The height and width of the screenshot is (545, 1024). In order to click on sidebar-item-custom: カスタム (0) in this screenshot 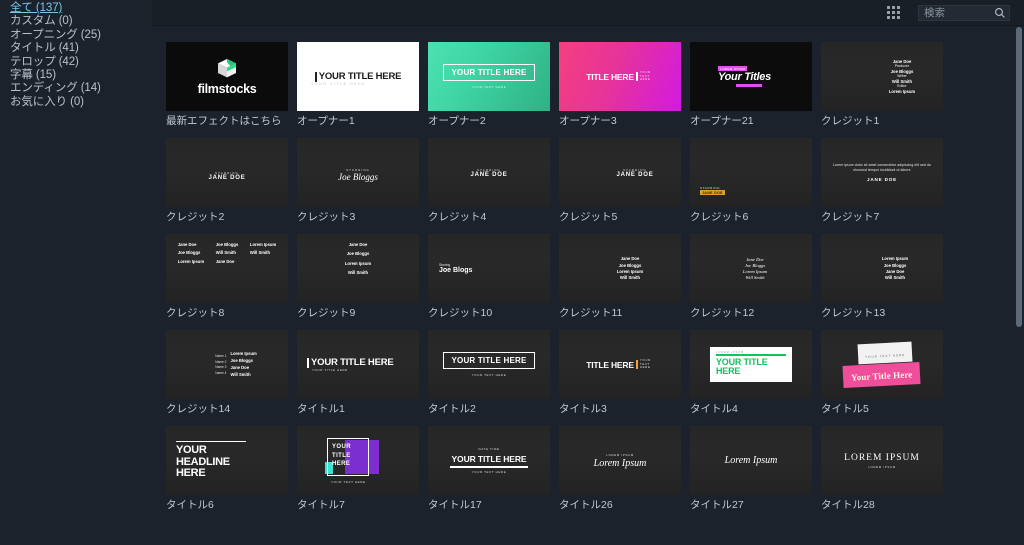, I will do `click(80, 21)`.